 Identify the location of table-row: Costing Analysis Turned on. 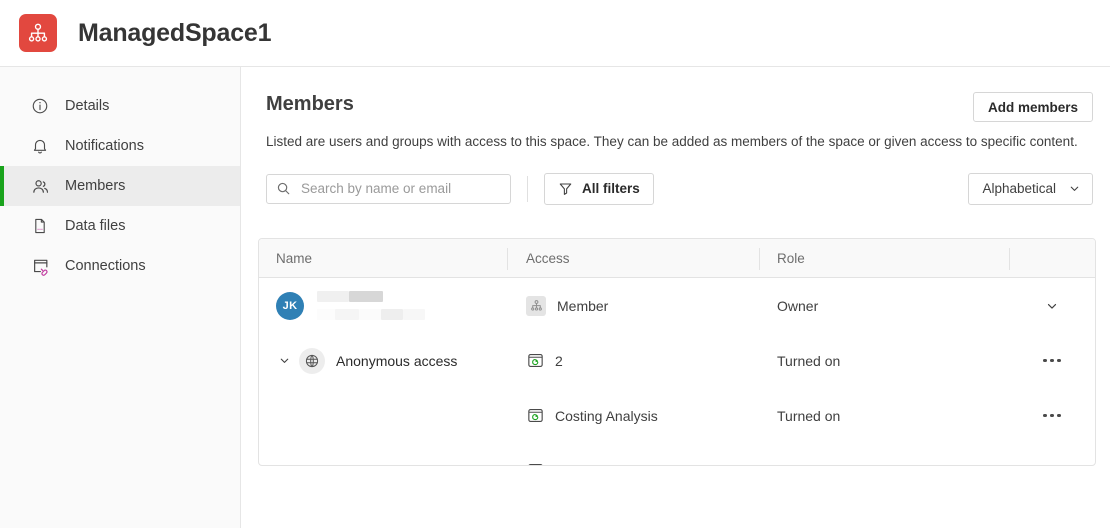
(677, 415).